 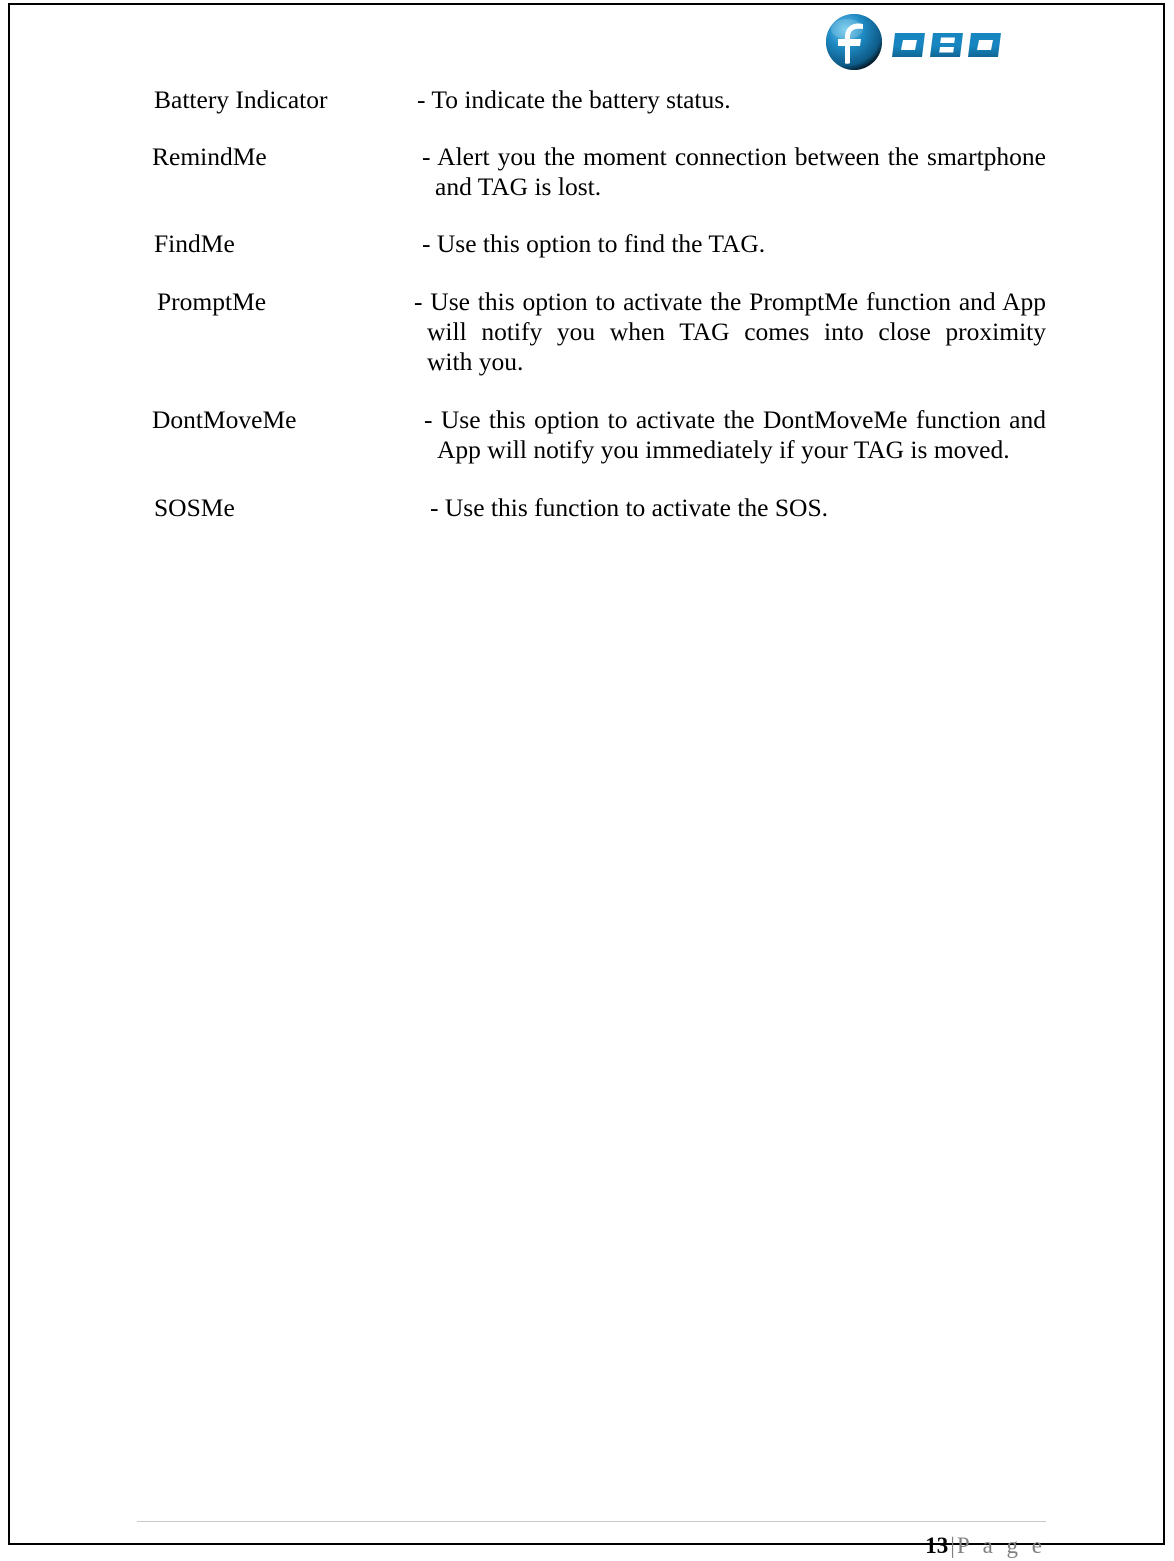 I want to click on feature-description: - To indicate the battery status., so click(x=731, y=100).